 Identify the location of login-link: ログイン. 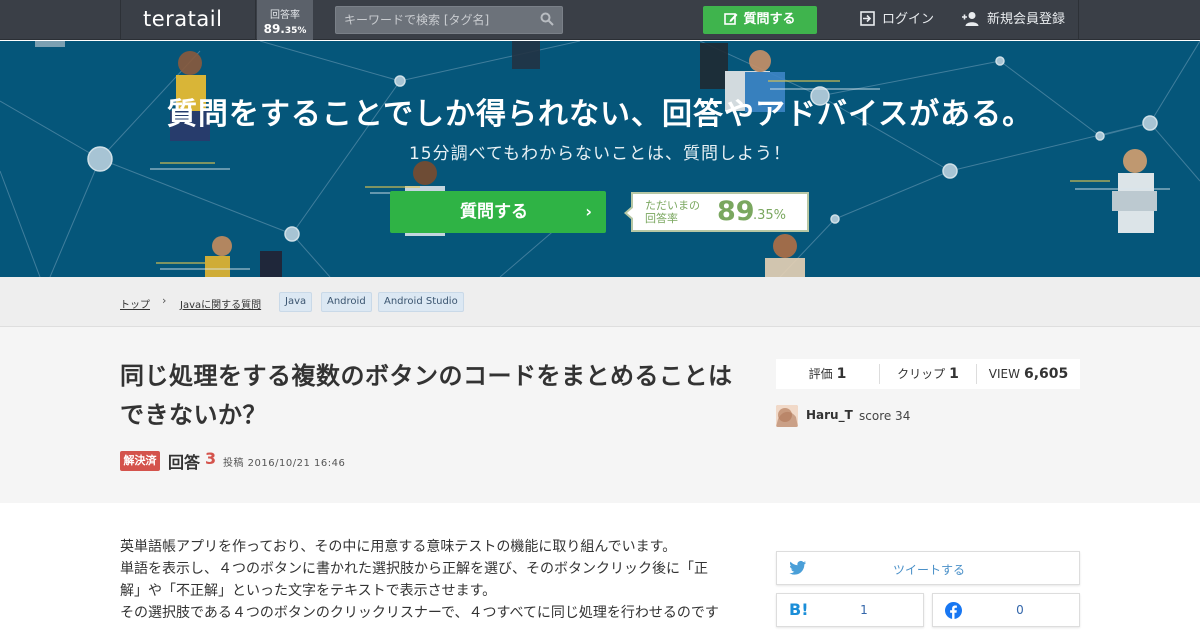
(897, 20).